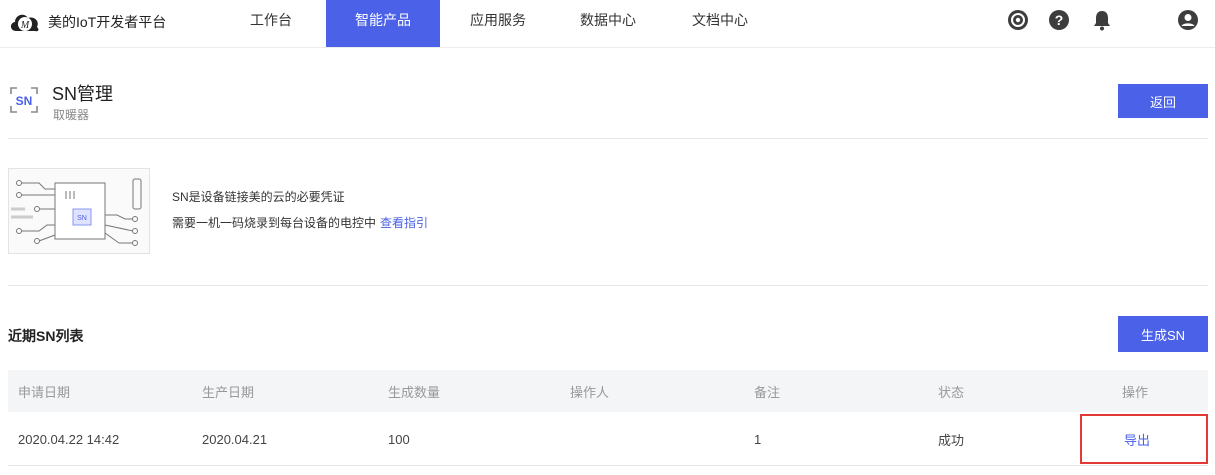 This screenshot has width=1215, height=475. I want to click on cell-remark: 1, so click(758, 439).